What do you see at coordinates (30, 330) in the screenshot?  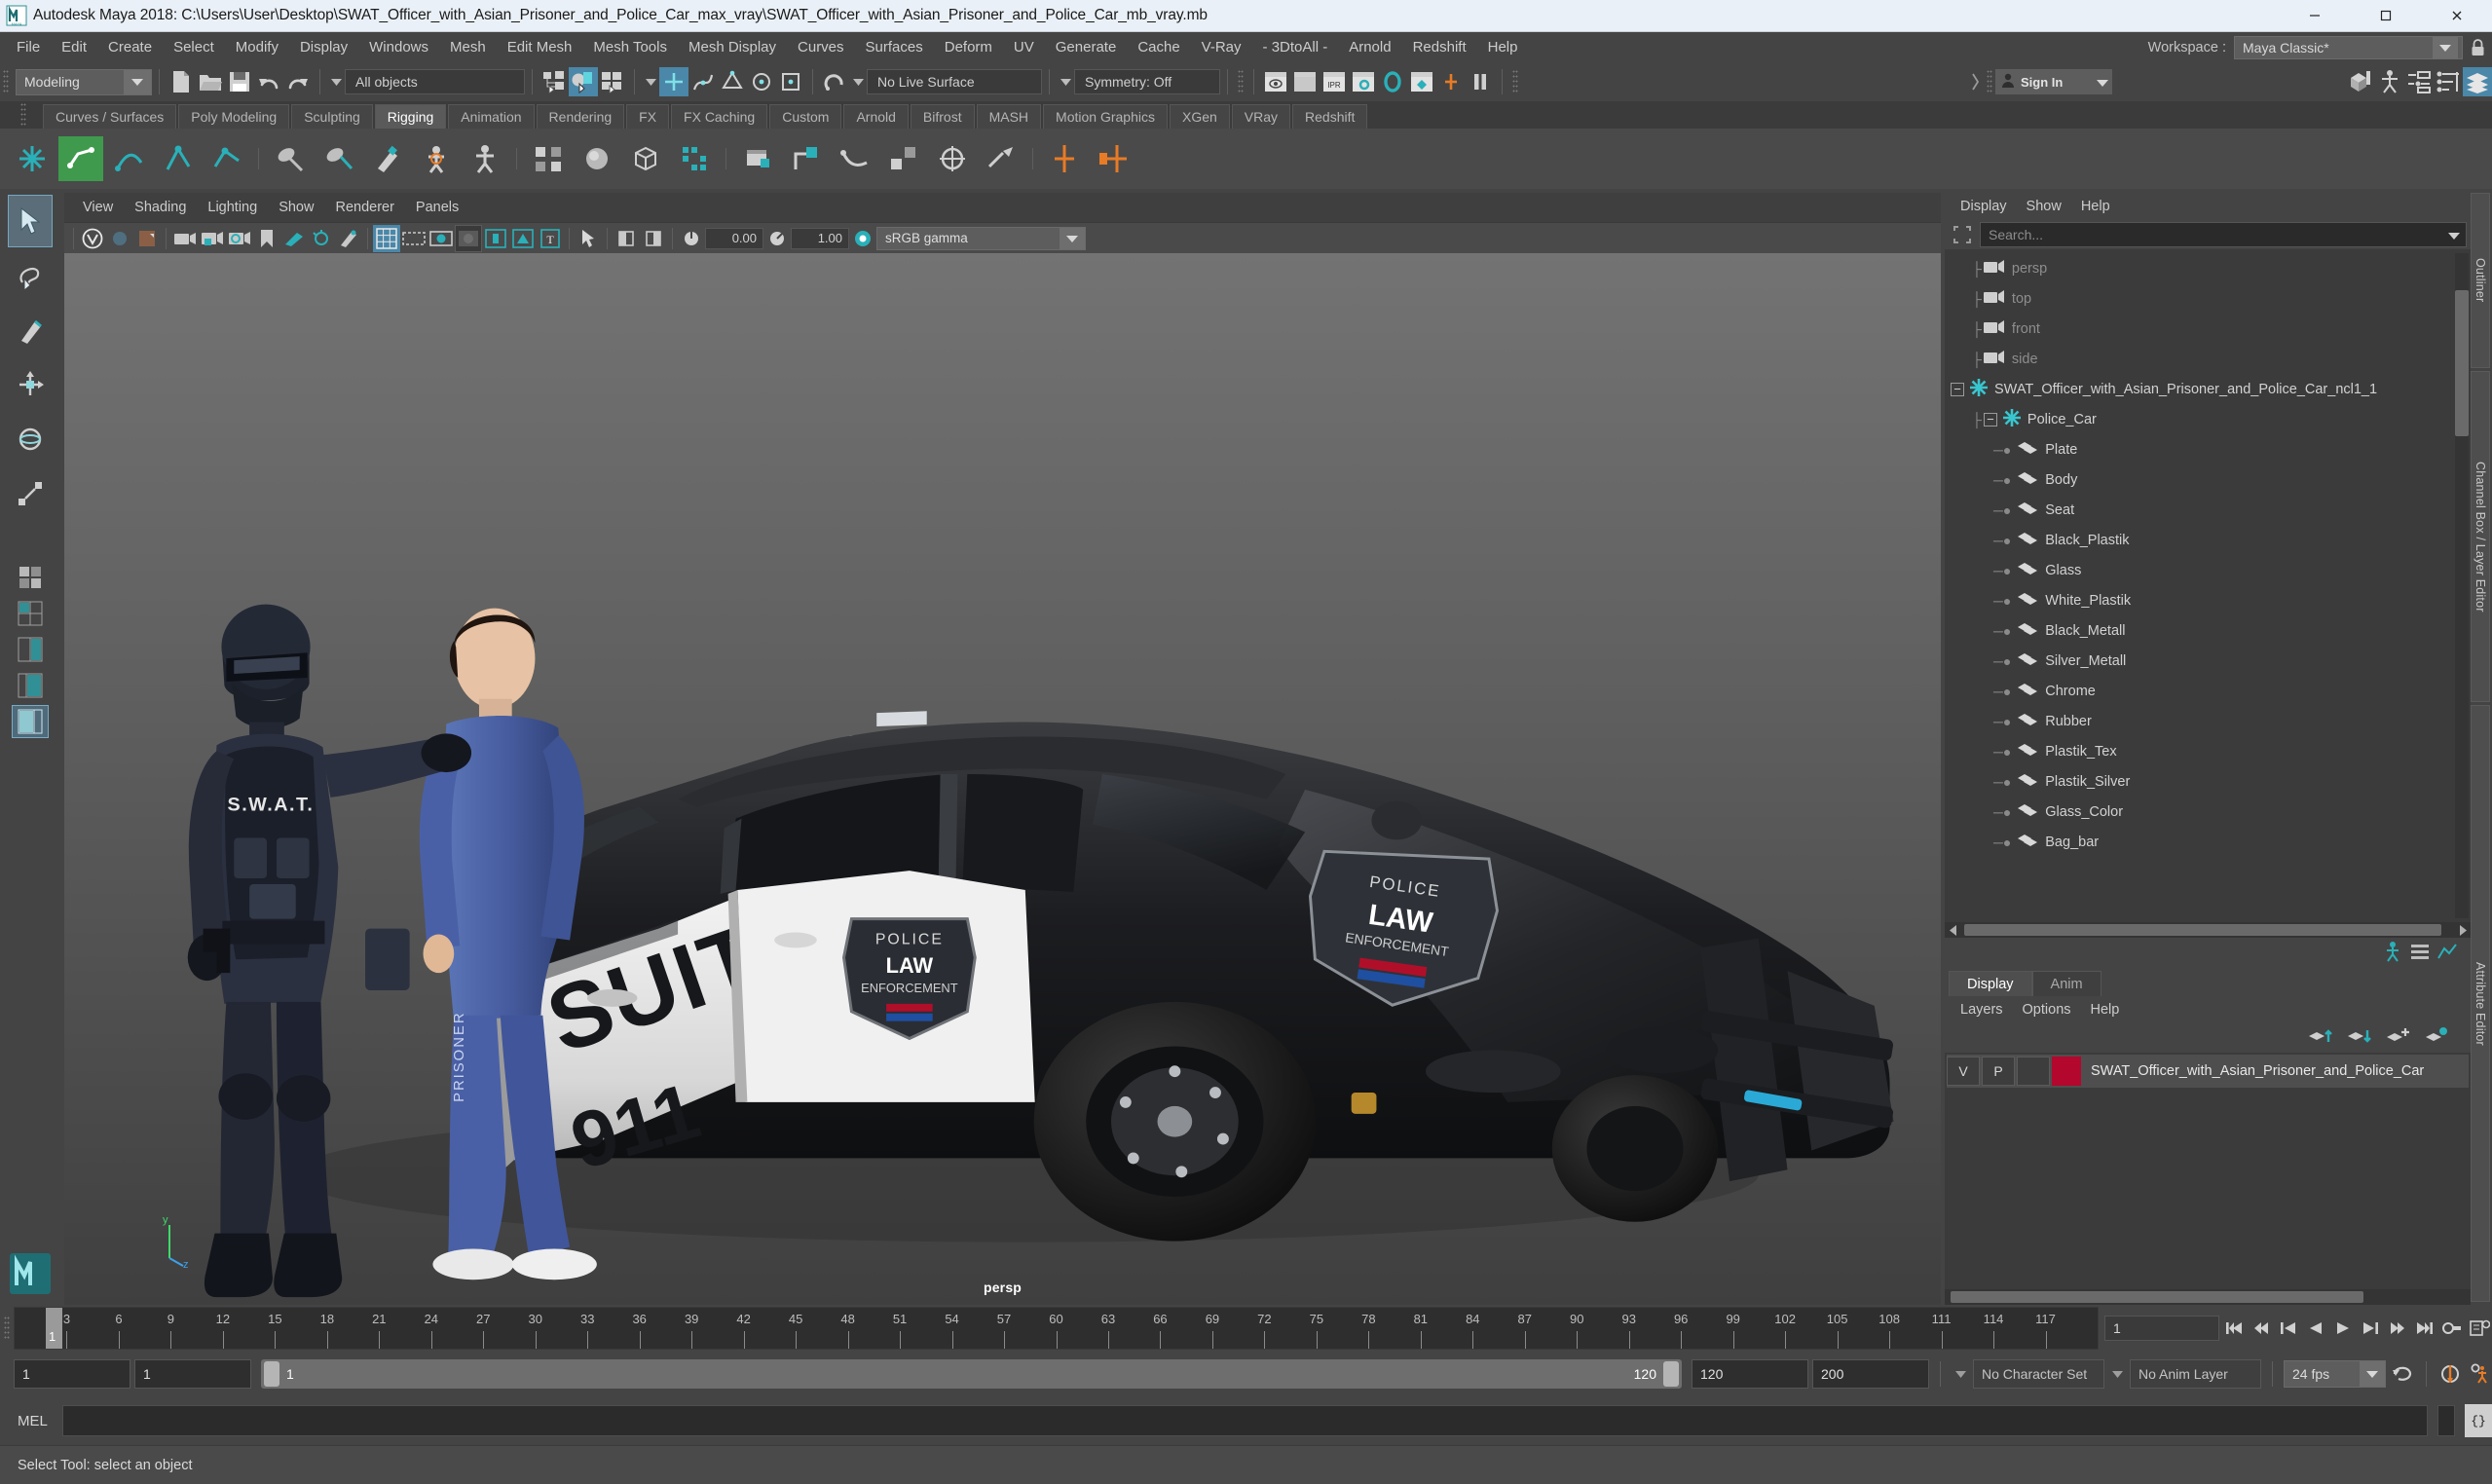 I see `paint-selection-tool-button` at bounding box center [30, 330].